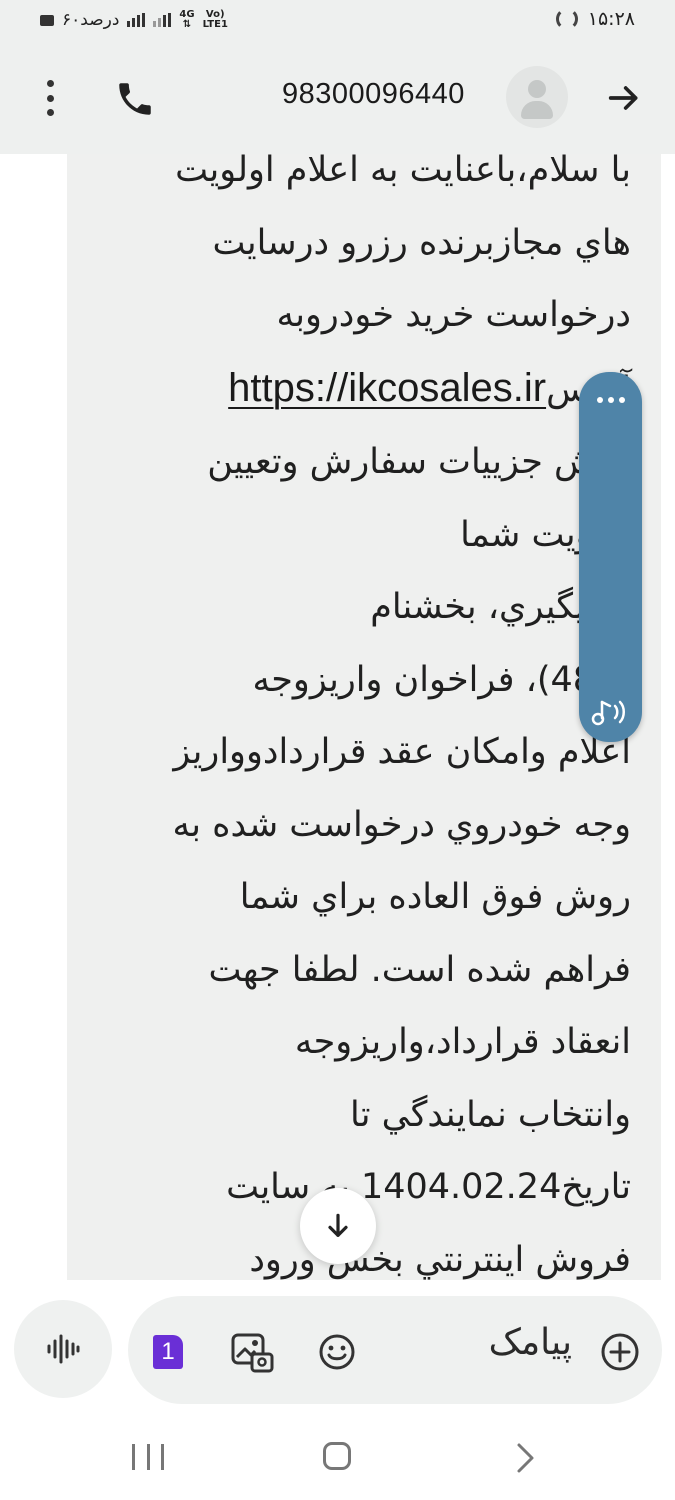  I want to click on status-right: ۱۵:۲۸, so click(595, 19).